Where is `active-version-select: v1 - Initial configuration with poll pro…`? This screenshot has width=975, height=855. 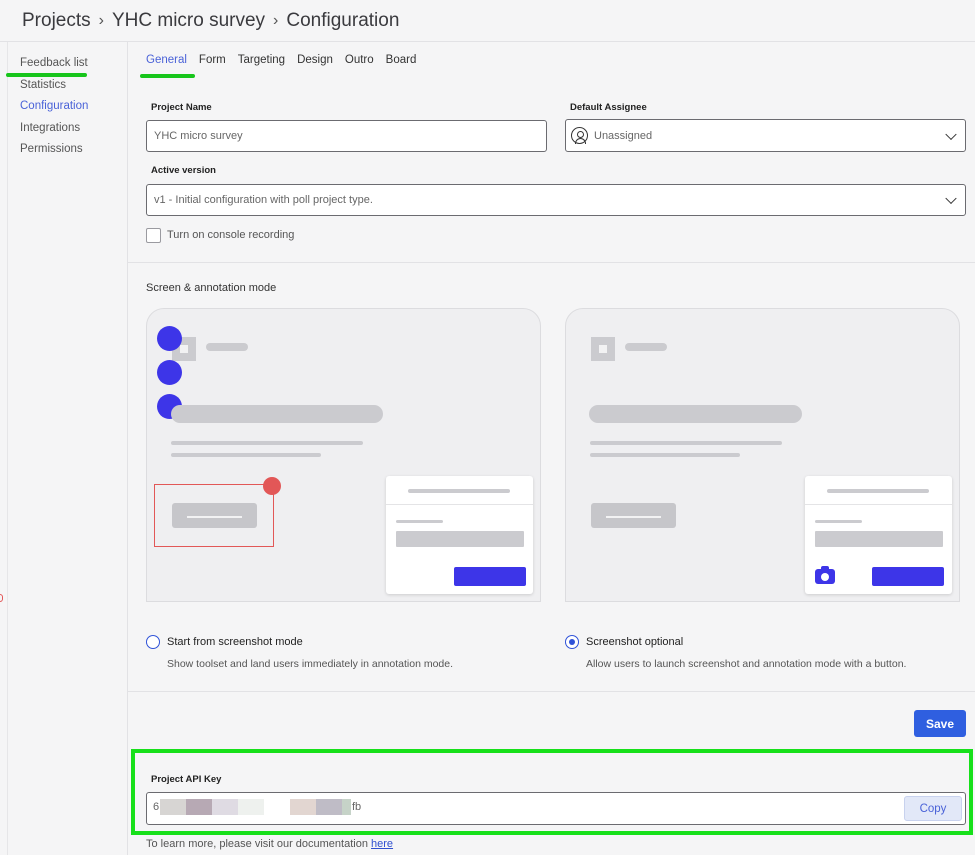 active-version-select: v1 - Initial configuration with poll pro… is located at coordinates (556, 200).